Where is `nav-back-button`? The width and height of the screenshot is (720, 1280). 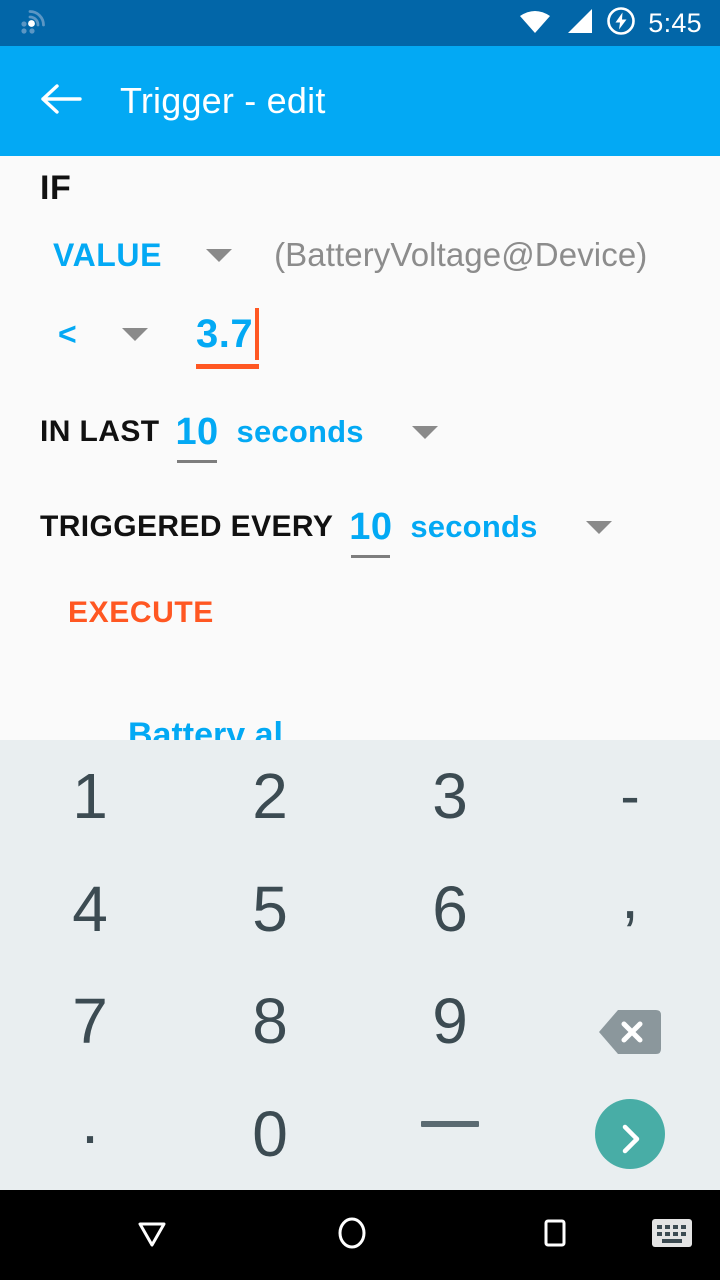 nav-back-button is located at coordinates (152, 1235).